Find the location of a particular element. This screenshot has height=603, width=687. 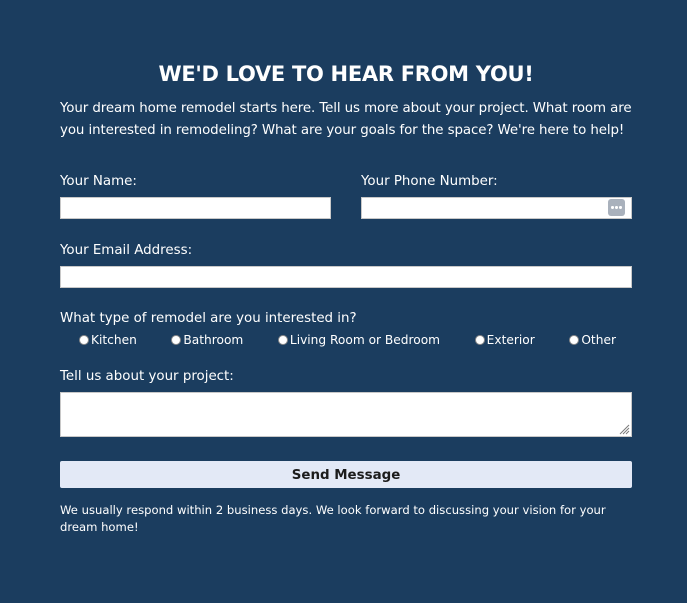

phone-input is located at coordinates (496, 208).